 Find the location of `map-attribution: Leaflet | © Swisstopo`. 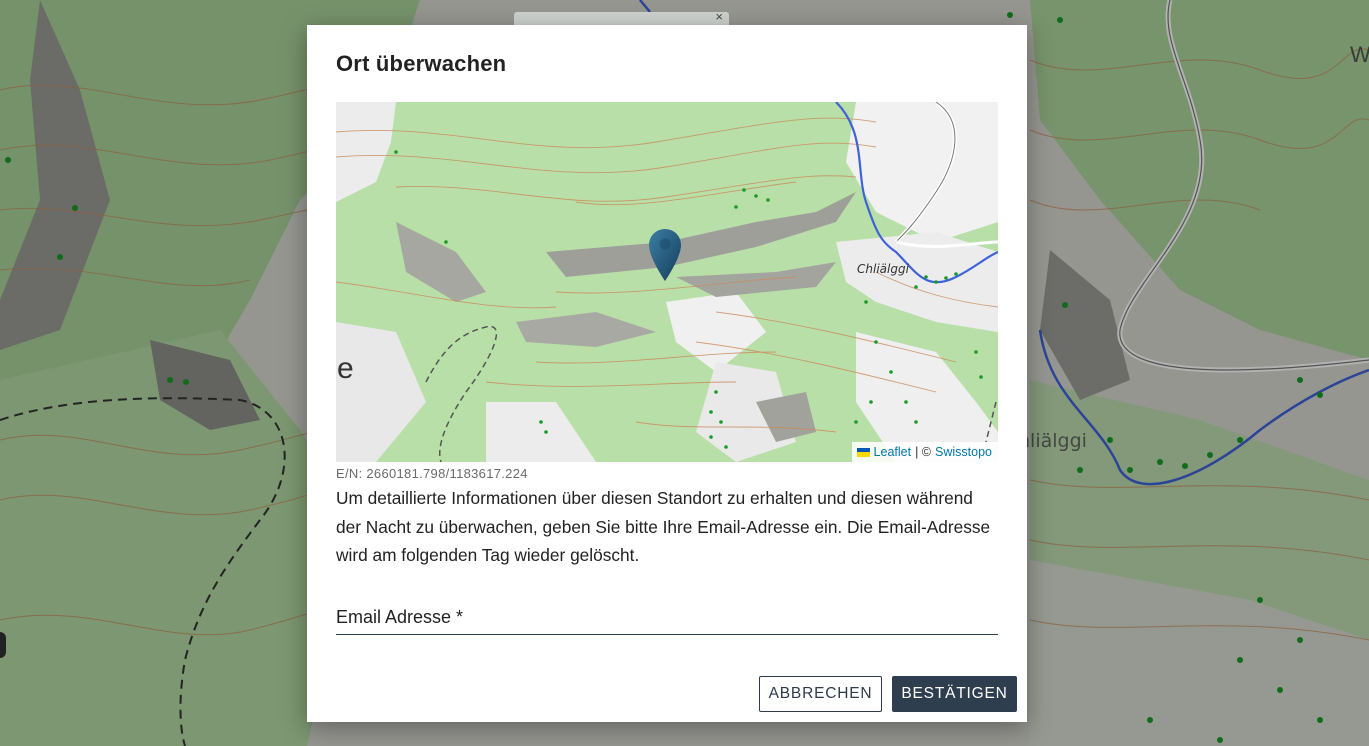

map-attribution: Leaflet | © Swisstopo is located at coordinates (924, 452).